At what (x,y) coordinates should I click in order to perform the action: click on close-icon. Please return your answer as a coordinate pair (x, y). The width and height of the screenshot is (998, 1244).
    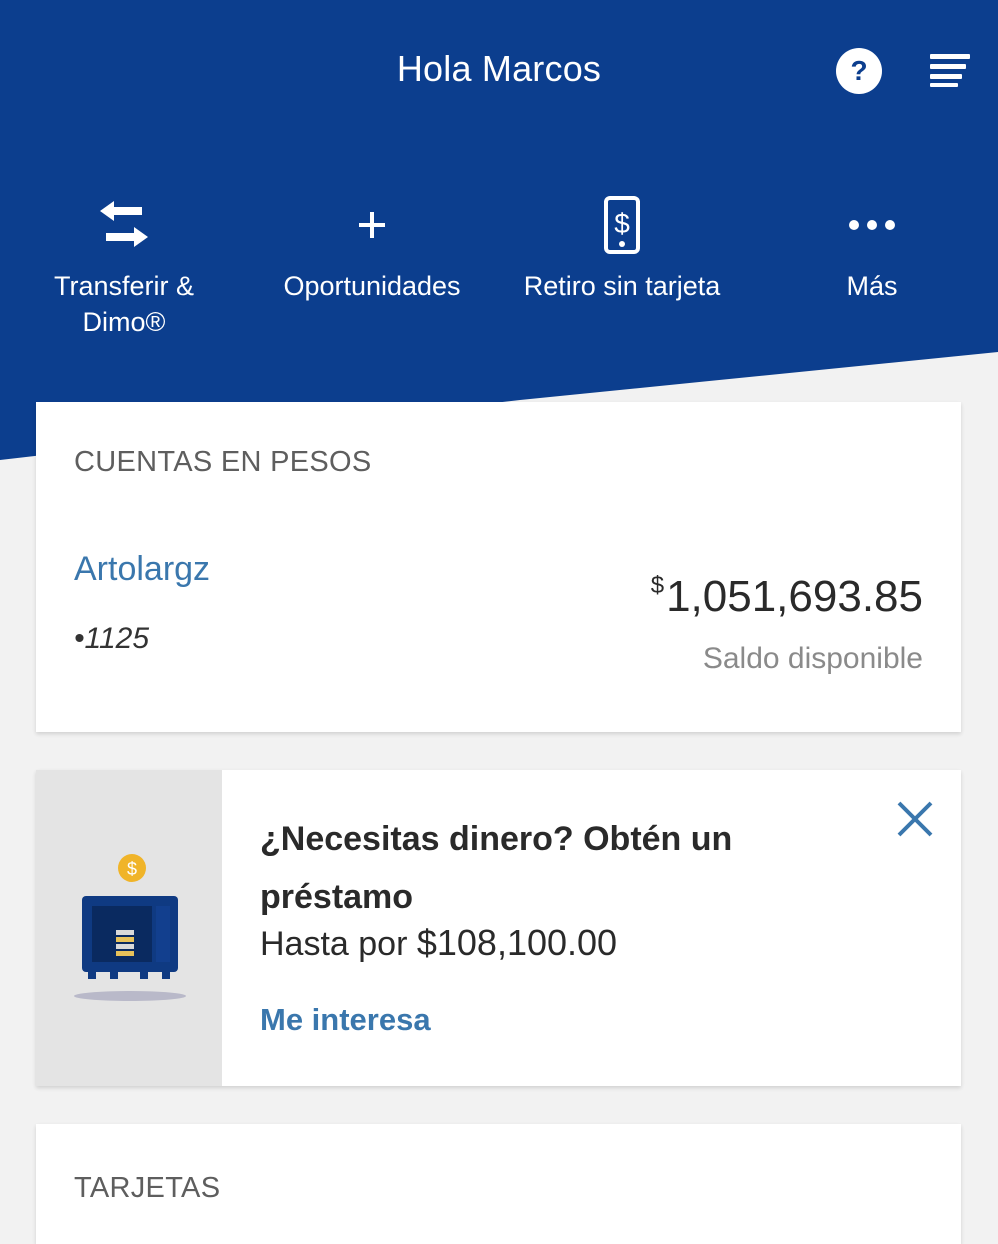
    Looking at the image, I should click on (915, 819).